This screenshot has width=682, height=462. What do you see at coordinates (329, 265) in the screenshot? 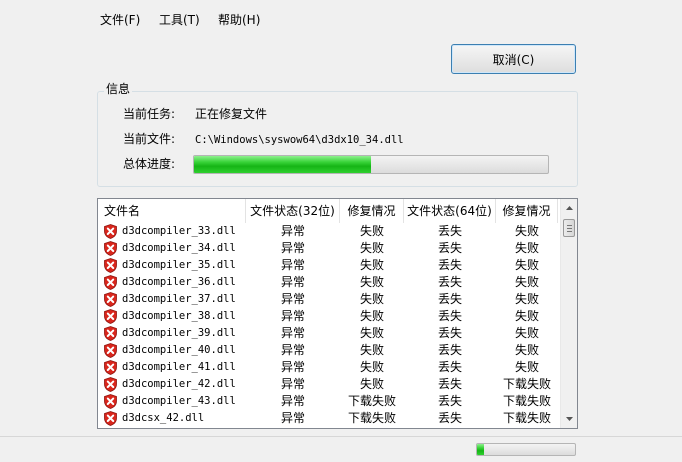
I see `table-row: d3dcompiler_35.dll 异常 失败 丢失 失败` at bounding box center [329, 265].